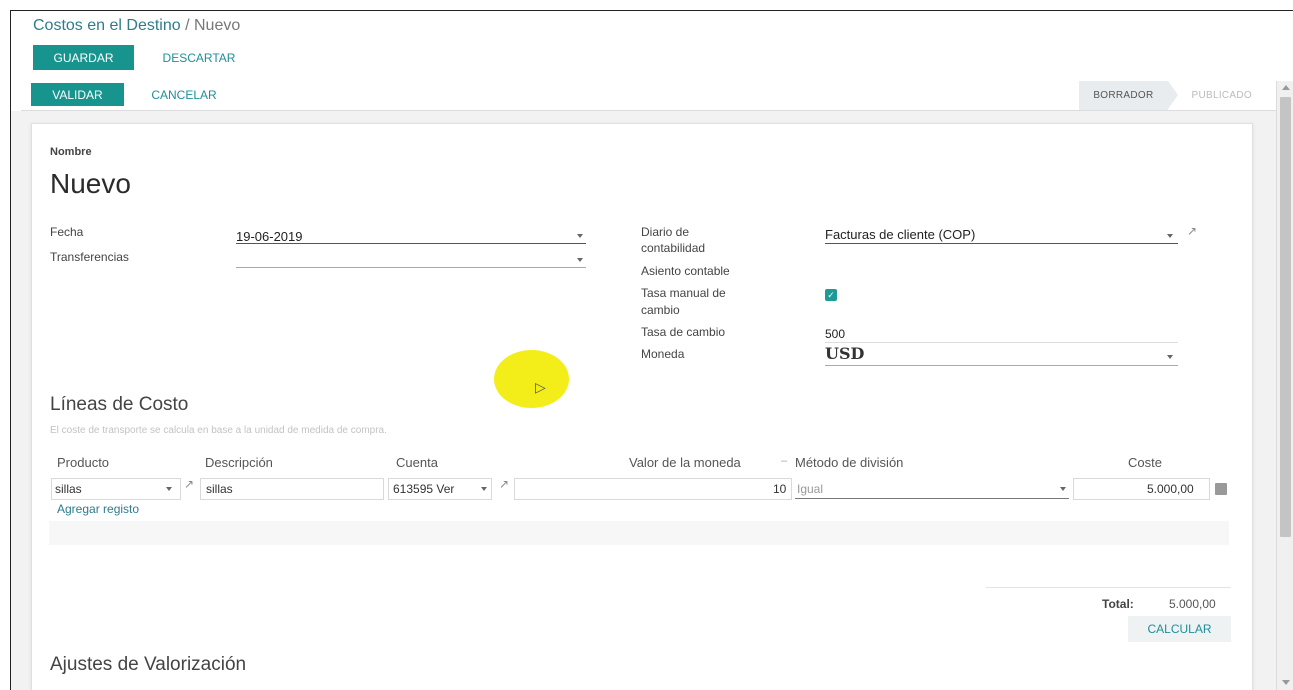  What do you see at coordinates (639, 533) in the screenshot?
I see `empty-row` at bounding box center [639, 533].